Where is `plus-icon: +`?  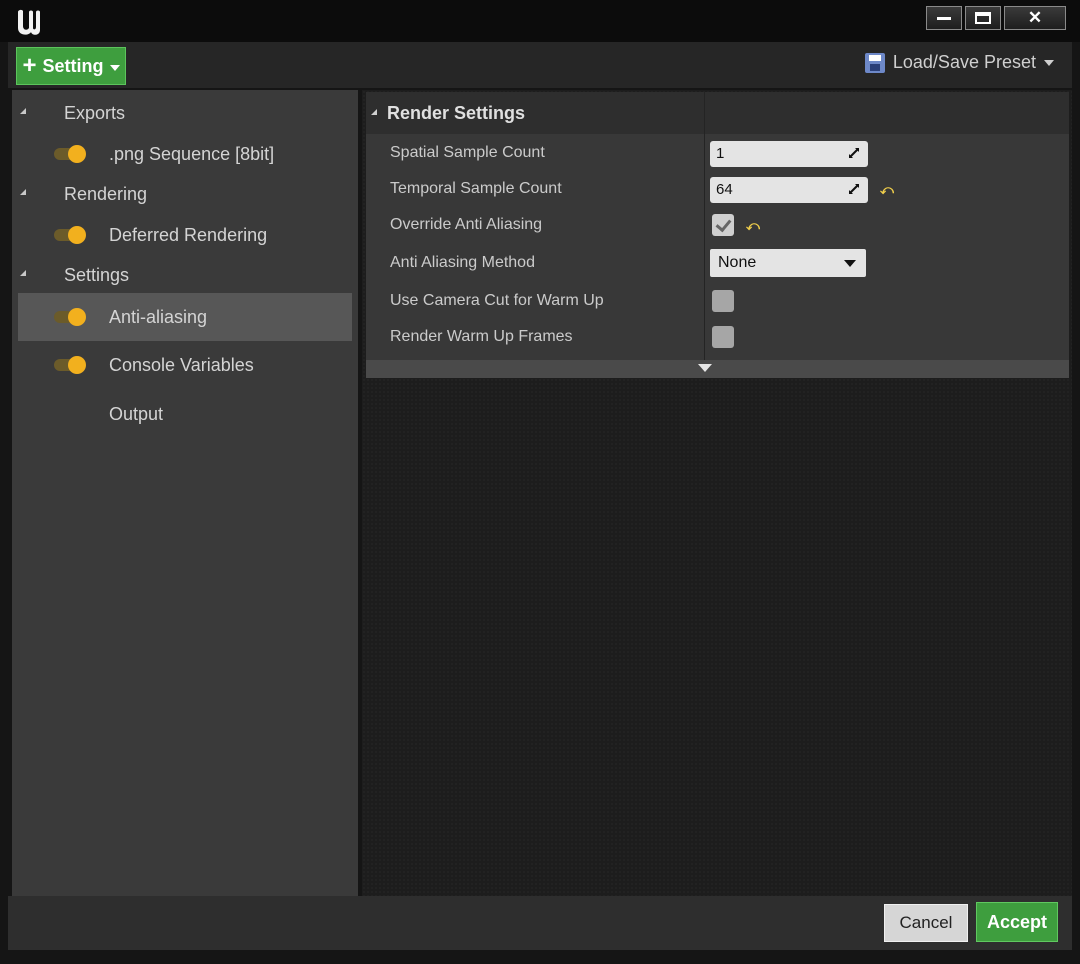 plus-icon: + is located at coordinates (29, 65).